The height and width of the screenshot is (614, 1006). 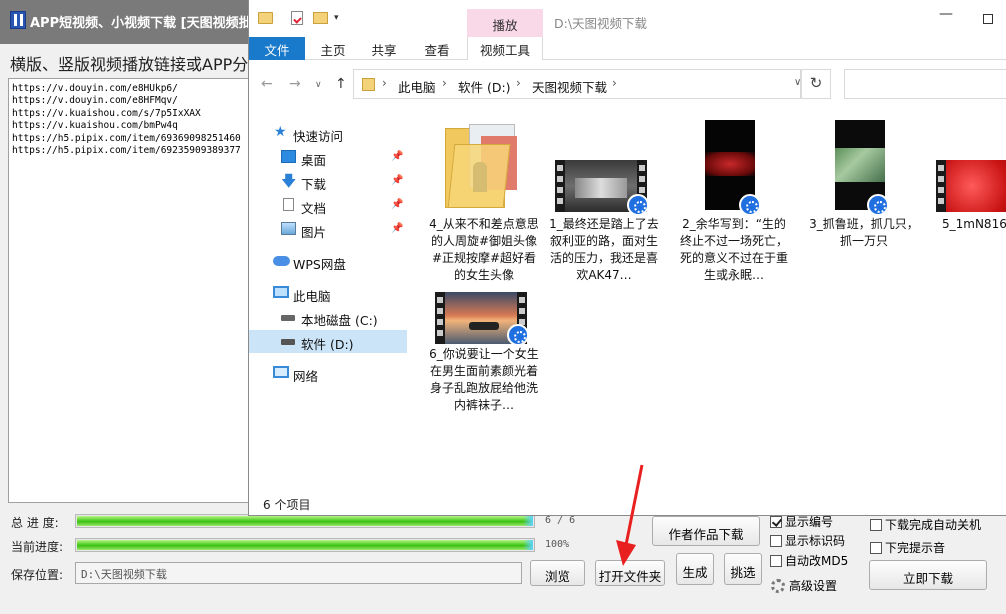 What do you see at coordinates (627, 18) in the screenshot?
I see `explorer-title-bar: ▾ 播放 D:\天图视频下载 —` at bounding box center [627, 18].